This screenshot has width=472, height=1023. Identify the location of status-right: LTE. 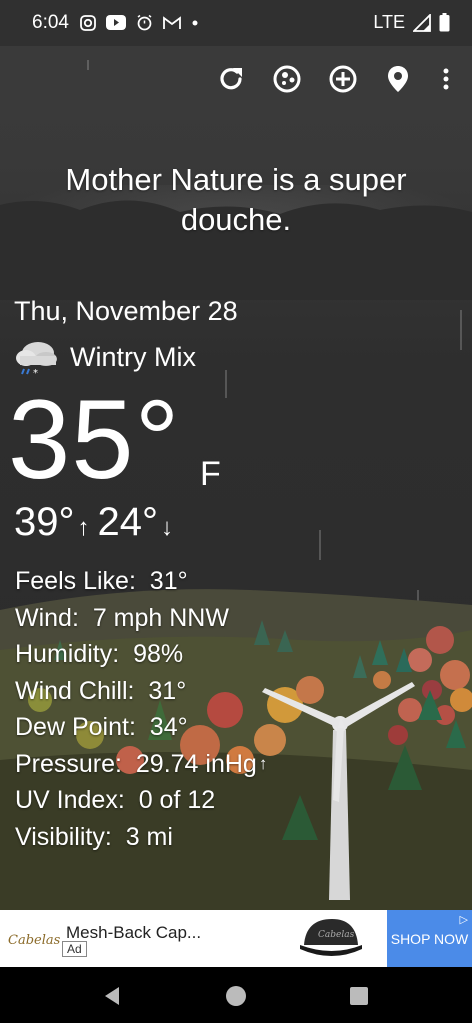
(411, 22).